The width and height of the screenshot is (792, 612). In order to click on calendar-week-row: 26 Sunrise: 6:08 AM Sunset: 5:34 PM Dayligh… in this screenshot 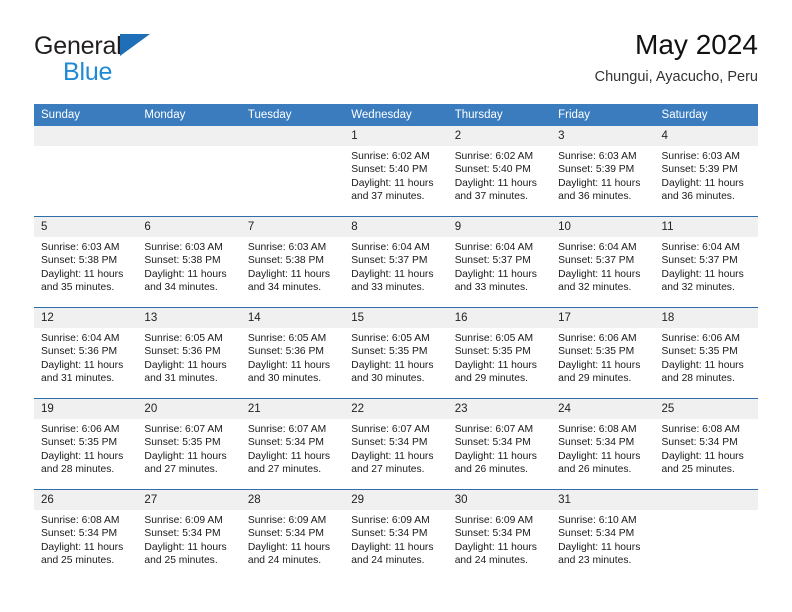, I will do `click(396, 534)`.